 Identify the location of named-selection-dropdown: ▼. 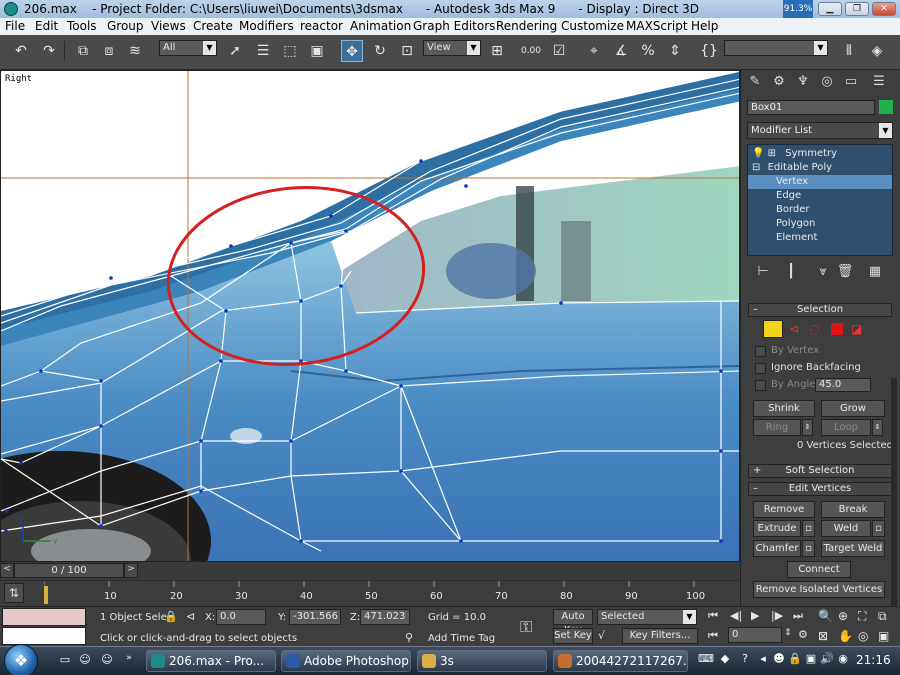
(776, 48).